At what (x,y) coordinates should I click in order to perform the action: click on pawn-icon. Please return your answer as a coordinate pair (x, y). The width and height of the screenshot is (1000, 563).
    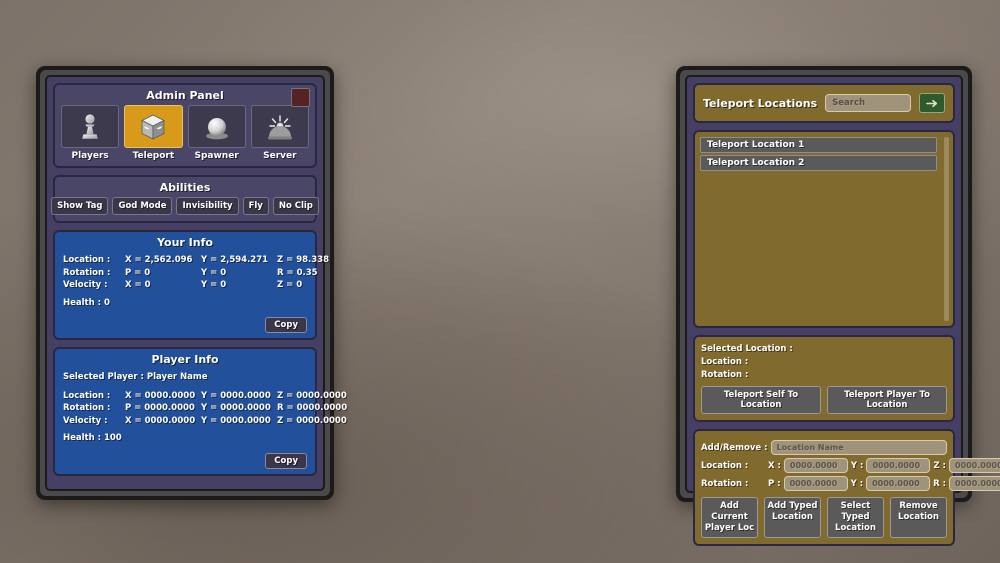
    Looking at the image, I should click on (90, 126).